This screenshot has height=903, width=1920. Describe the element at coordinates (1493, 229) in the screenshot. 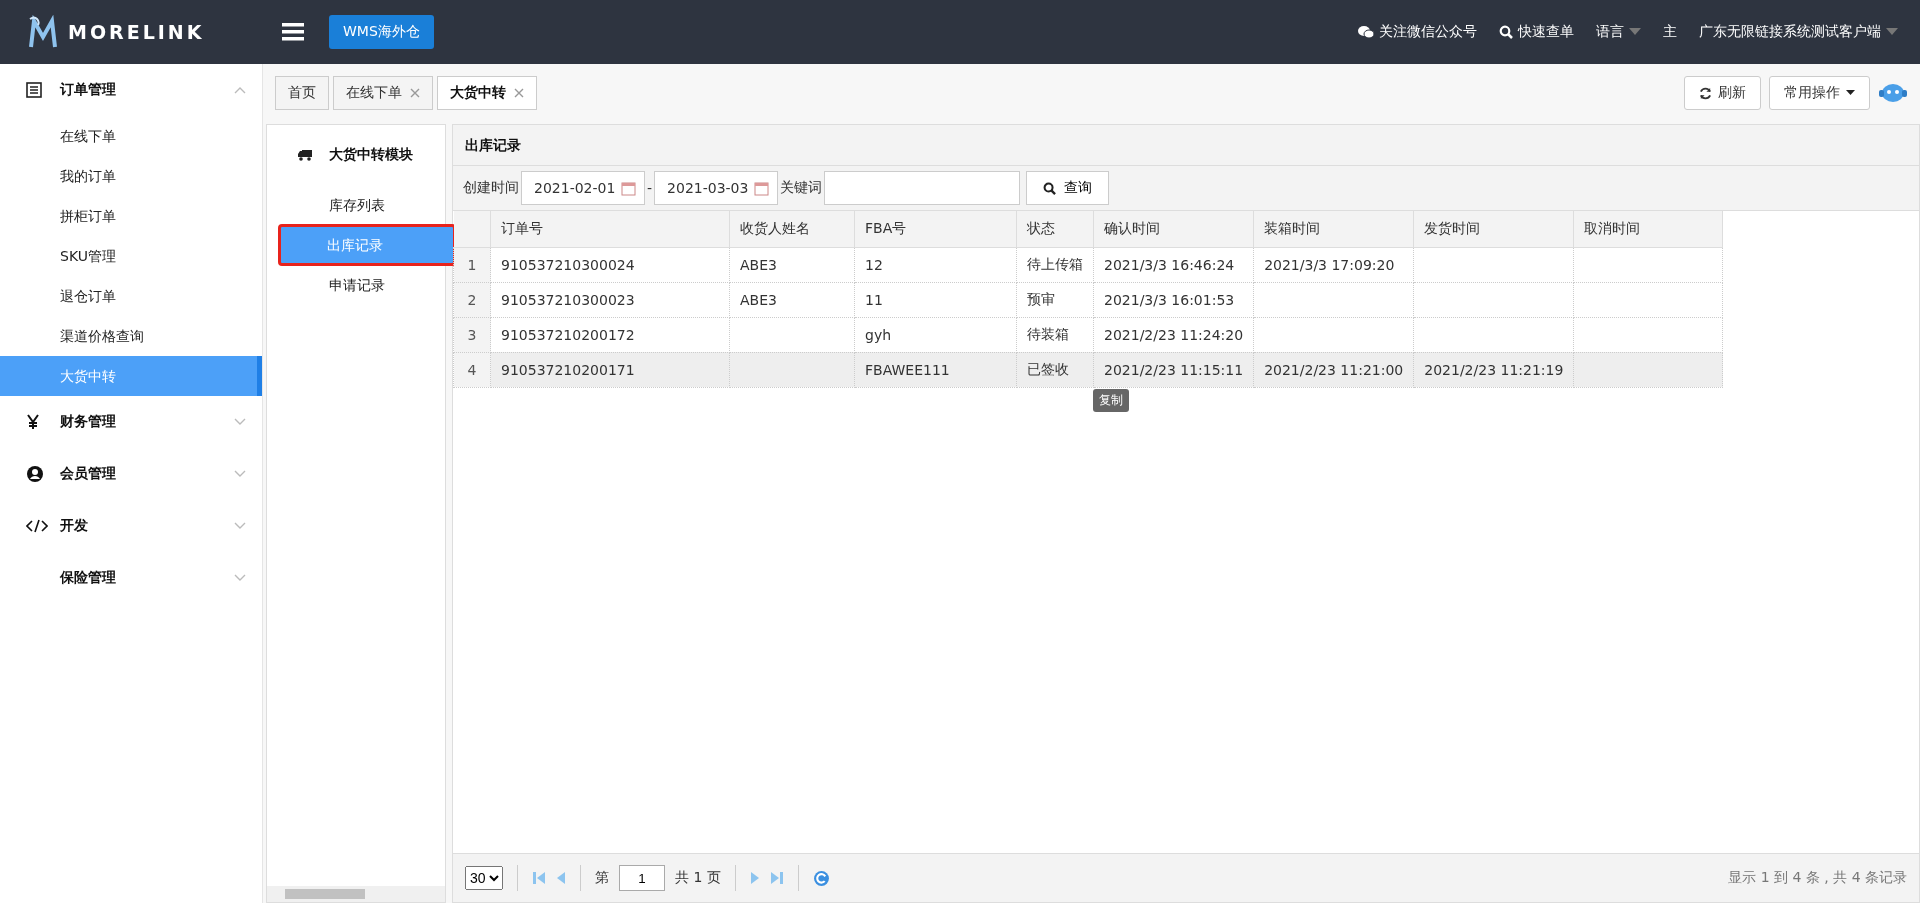

I see `column-header: 发货时间` at that location.